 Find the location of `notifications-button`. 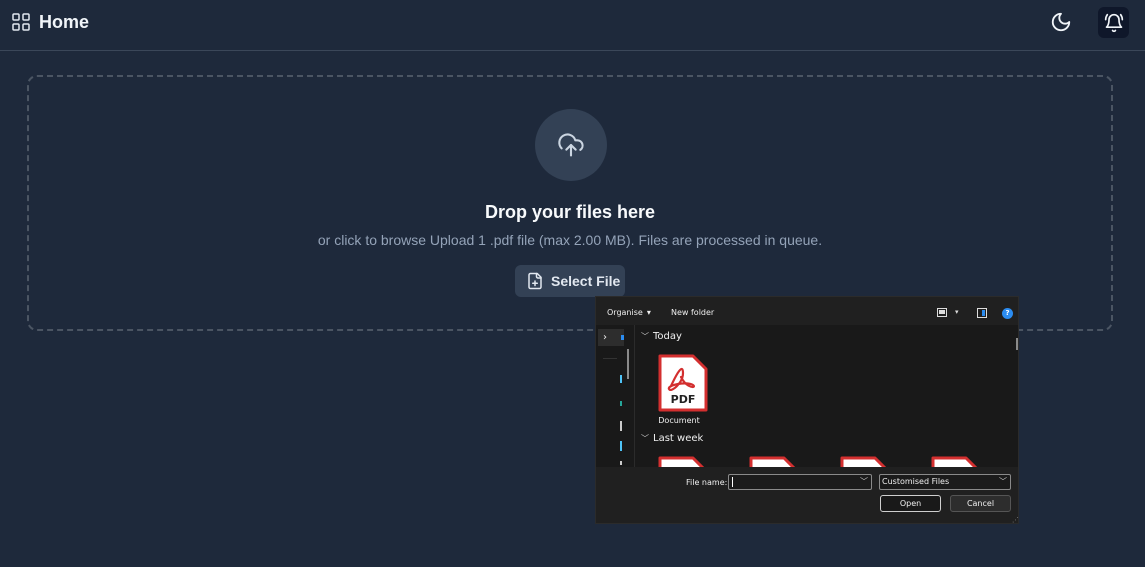

notifications-button is located at coordinates (1113, 22).